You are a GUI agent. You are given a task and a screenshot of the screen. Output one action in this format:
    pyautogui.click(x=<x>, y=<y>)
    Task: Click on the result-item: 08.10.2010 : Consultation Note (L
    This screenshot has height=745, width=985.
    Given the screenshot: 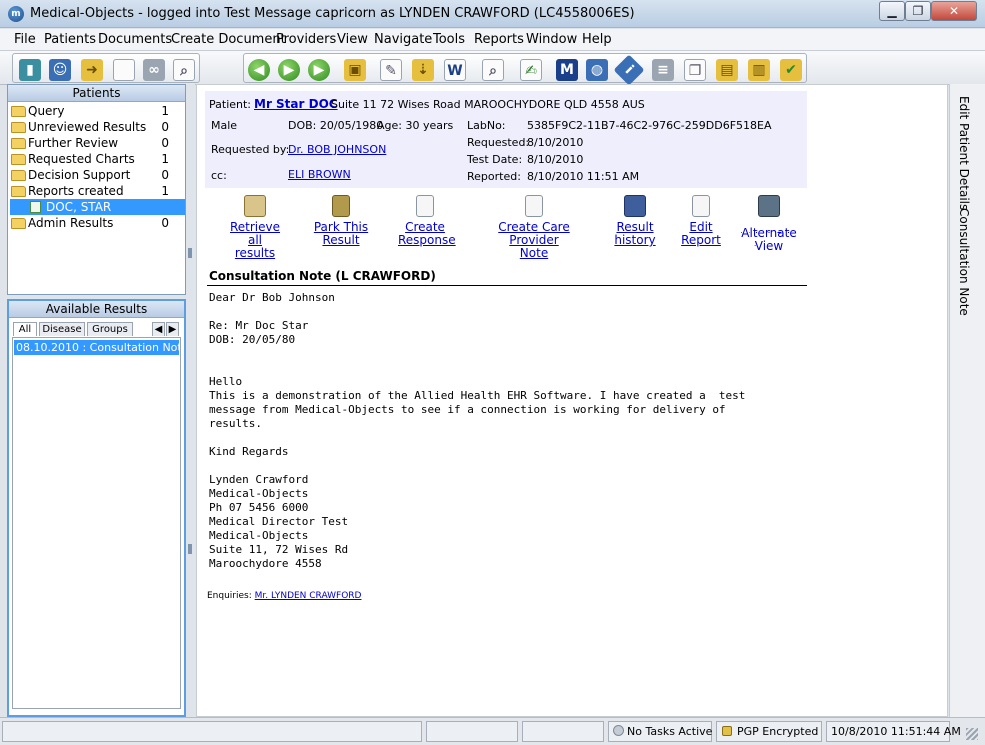 What is the action you would take?
    pyautogui.click(x=96, y=347)
    